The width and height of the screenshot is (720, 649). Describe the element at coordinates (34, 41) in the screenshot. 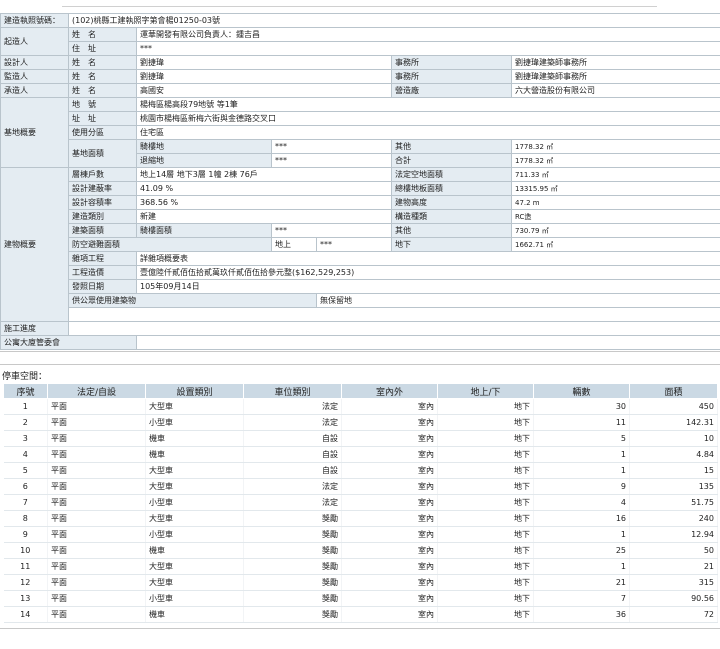

I see `starter-label: 起造人` at that location.